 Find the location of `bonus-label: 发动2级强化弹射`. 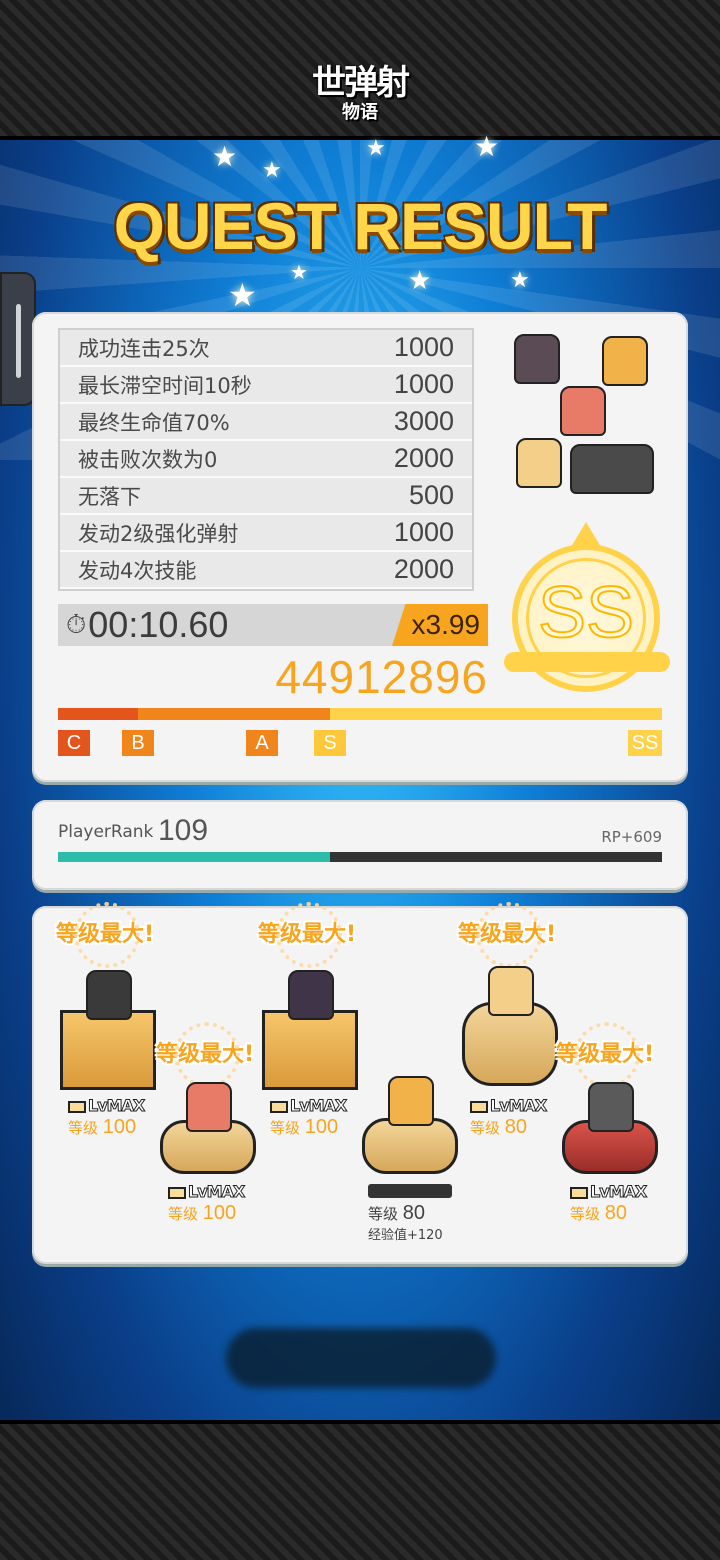

bonus-label: 发动2级强化弹射 is located at coordinates (158, 533).